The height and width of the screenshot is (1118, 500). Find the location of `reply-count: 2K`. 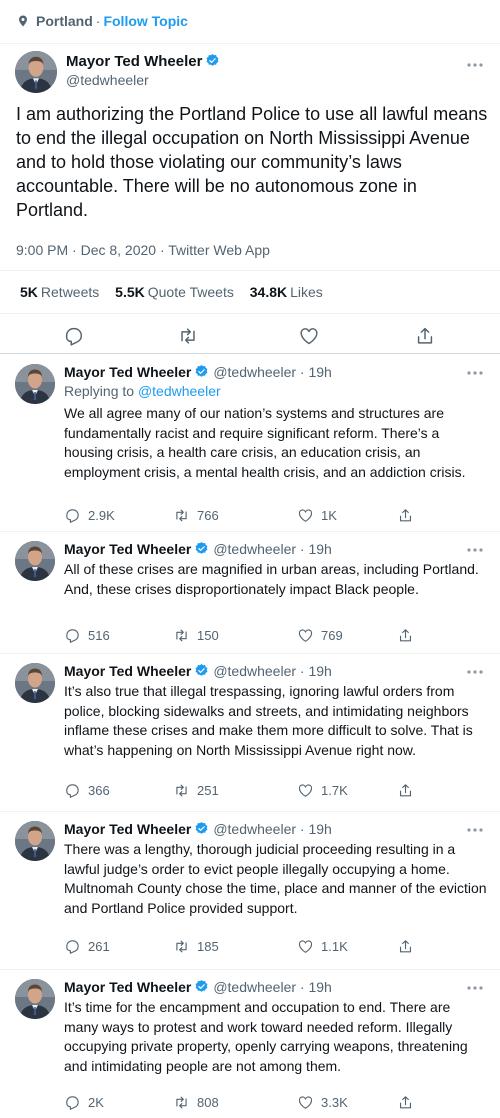

reply-count: 2K is located at coordinates (96, 1102).